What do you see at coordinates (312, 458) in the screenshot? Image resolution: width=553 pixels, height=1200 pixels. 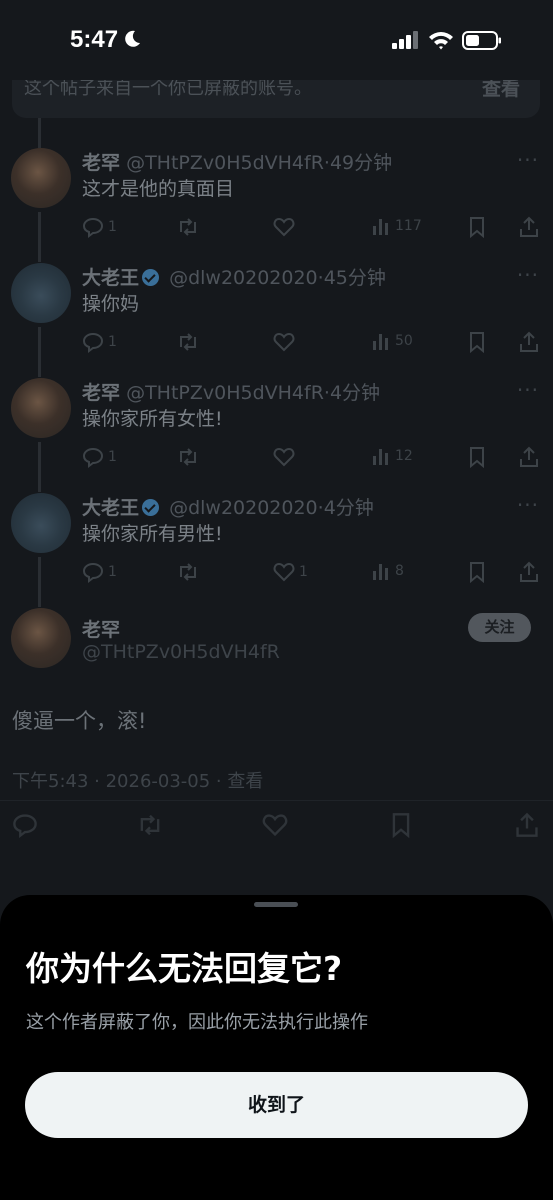 I see `tweet-actions: 1 12` at bounding box center [312, 458].